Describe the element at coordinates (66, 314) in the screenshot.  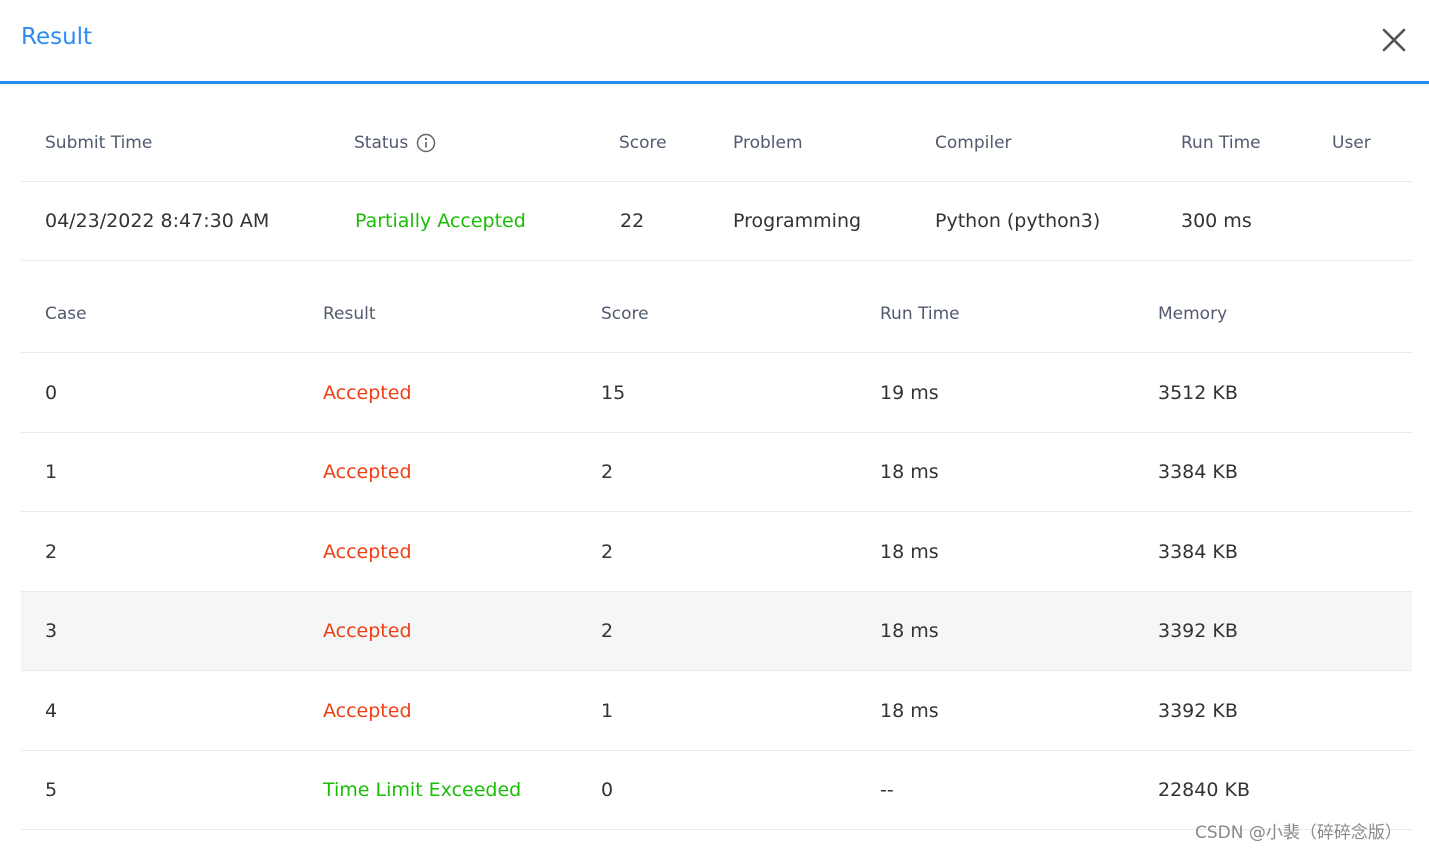
I see `header-case: Case` at that location.